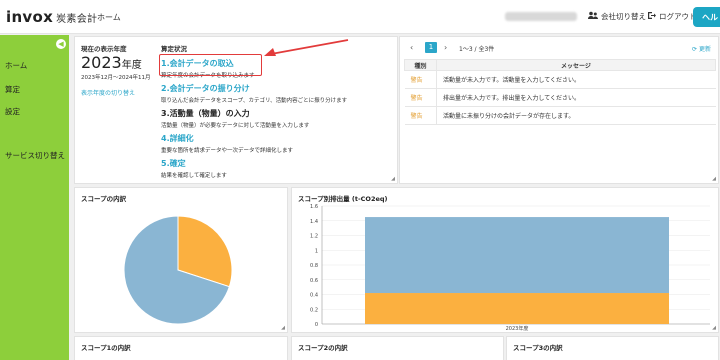  I want to click on y-tick-label: 1.6, so click(314, 207).